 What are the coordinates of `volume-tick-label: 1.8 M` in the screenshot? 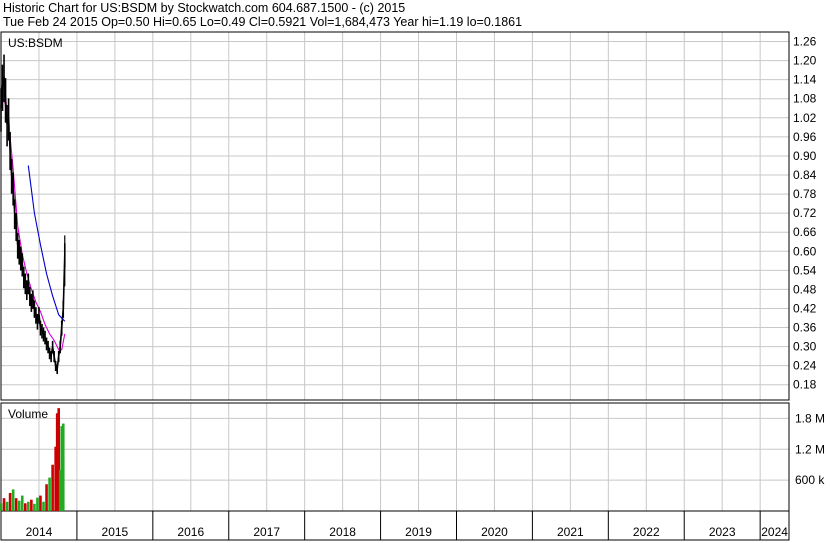 It's located at (810, 418).